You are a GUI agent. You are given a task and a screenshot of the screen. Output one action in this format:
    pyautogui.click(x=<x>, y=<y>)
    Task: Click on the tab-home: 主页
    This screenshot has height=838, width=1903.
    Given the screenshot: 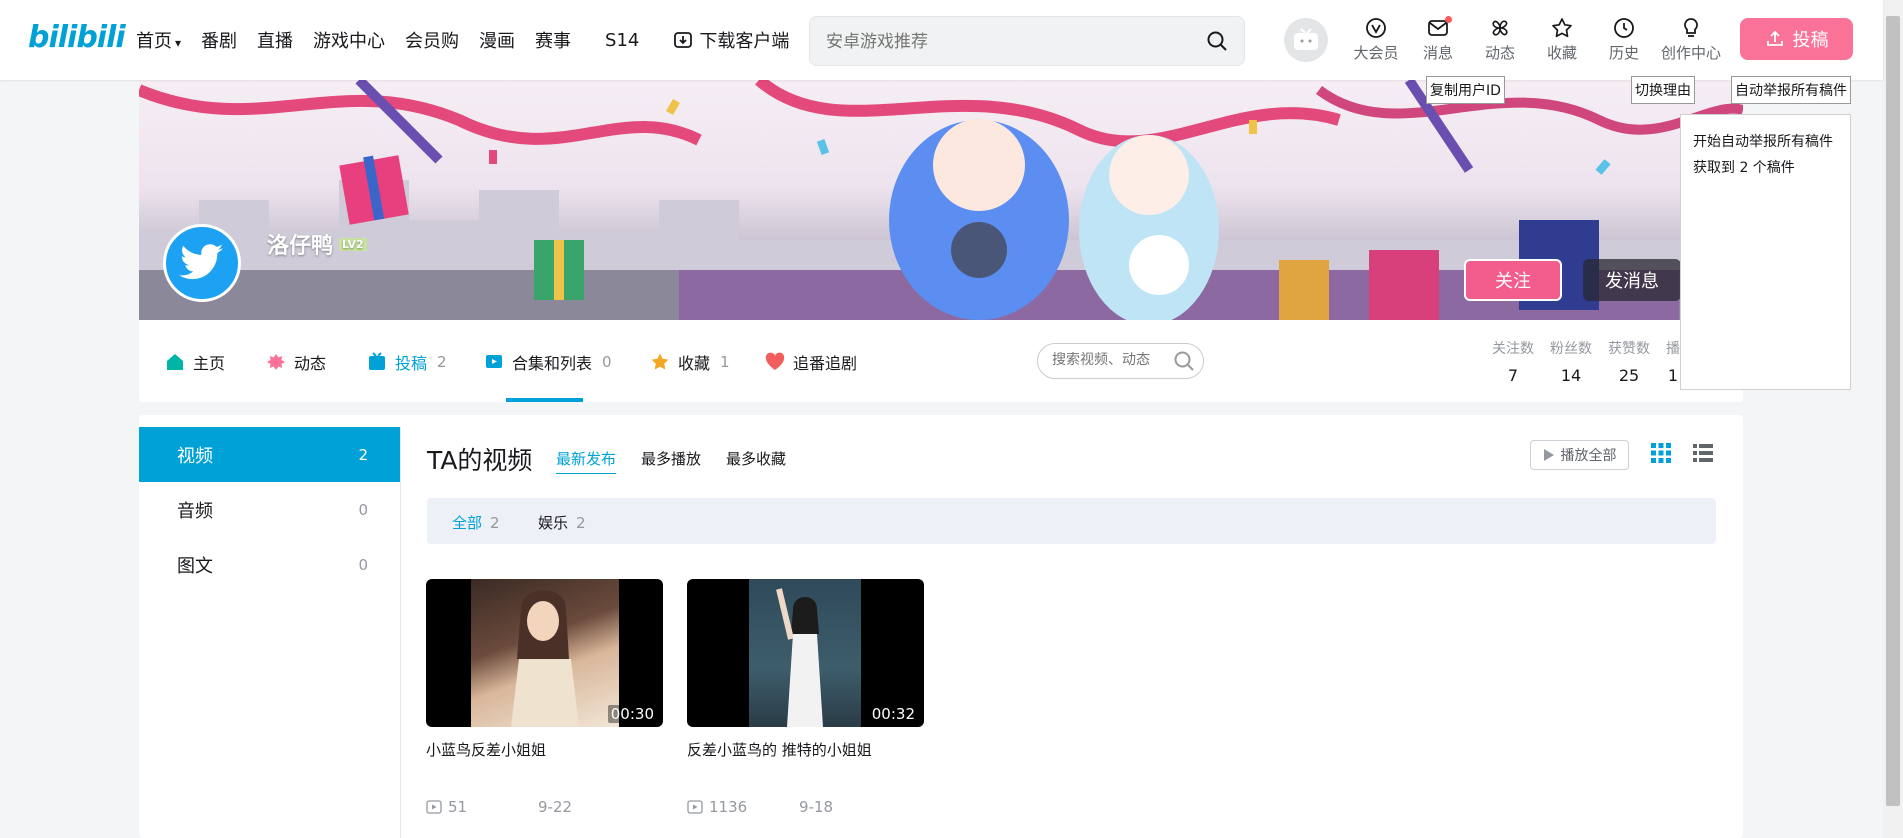 What is the action you would take?
    pyautogui.click(x=195, y=362)
    